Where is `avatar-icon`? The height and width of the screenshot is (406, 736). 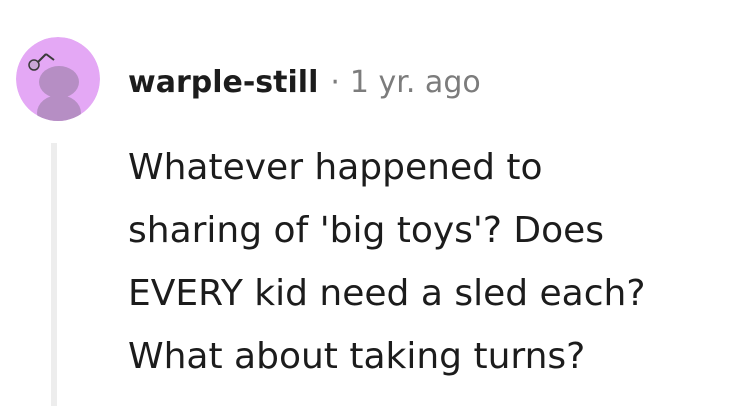 avatar-icon is located at coordinates (58, 79).